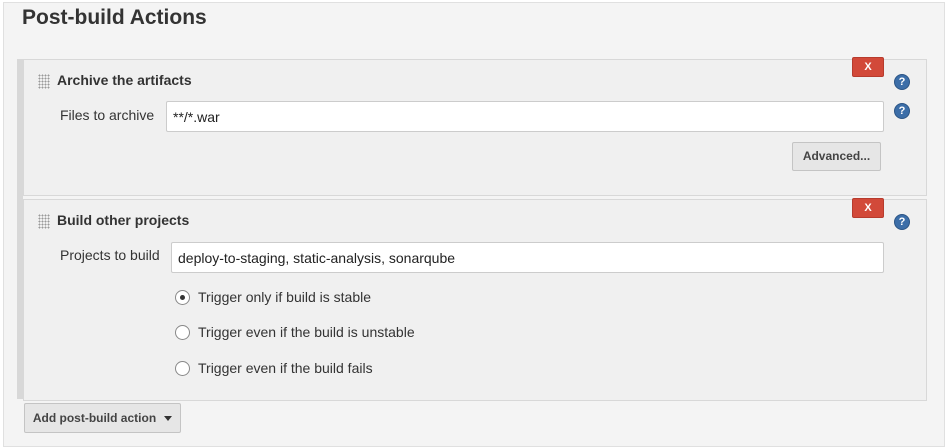 This screenshot has height=447, width=947. Describe the element at coordinates (285, 297) in the screenshot. I see `trigger-option-label: Trigger only if build is stable` at that location.